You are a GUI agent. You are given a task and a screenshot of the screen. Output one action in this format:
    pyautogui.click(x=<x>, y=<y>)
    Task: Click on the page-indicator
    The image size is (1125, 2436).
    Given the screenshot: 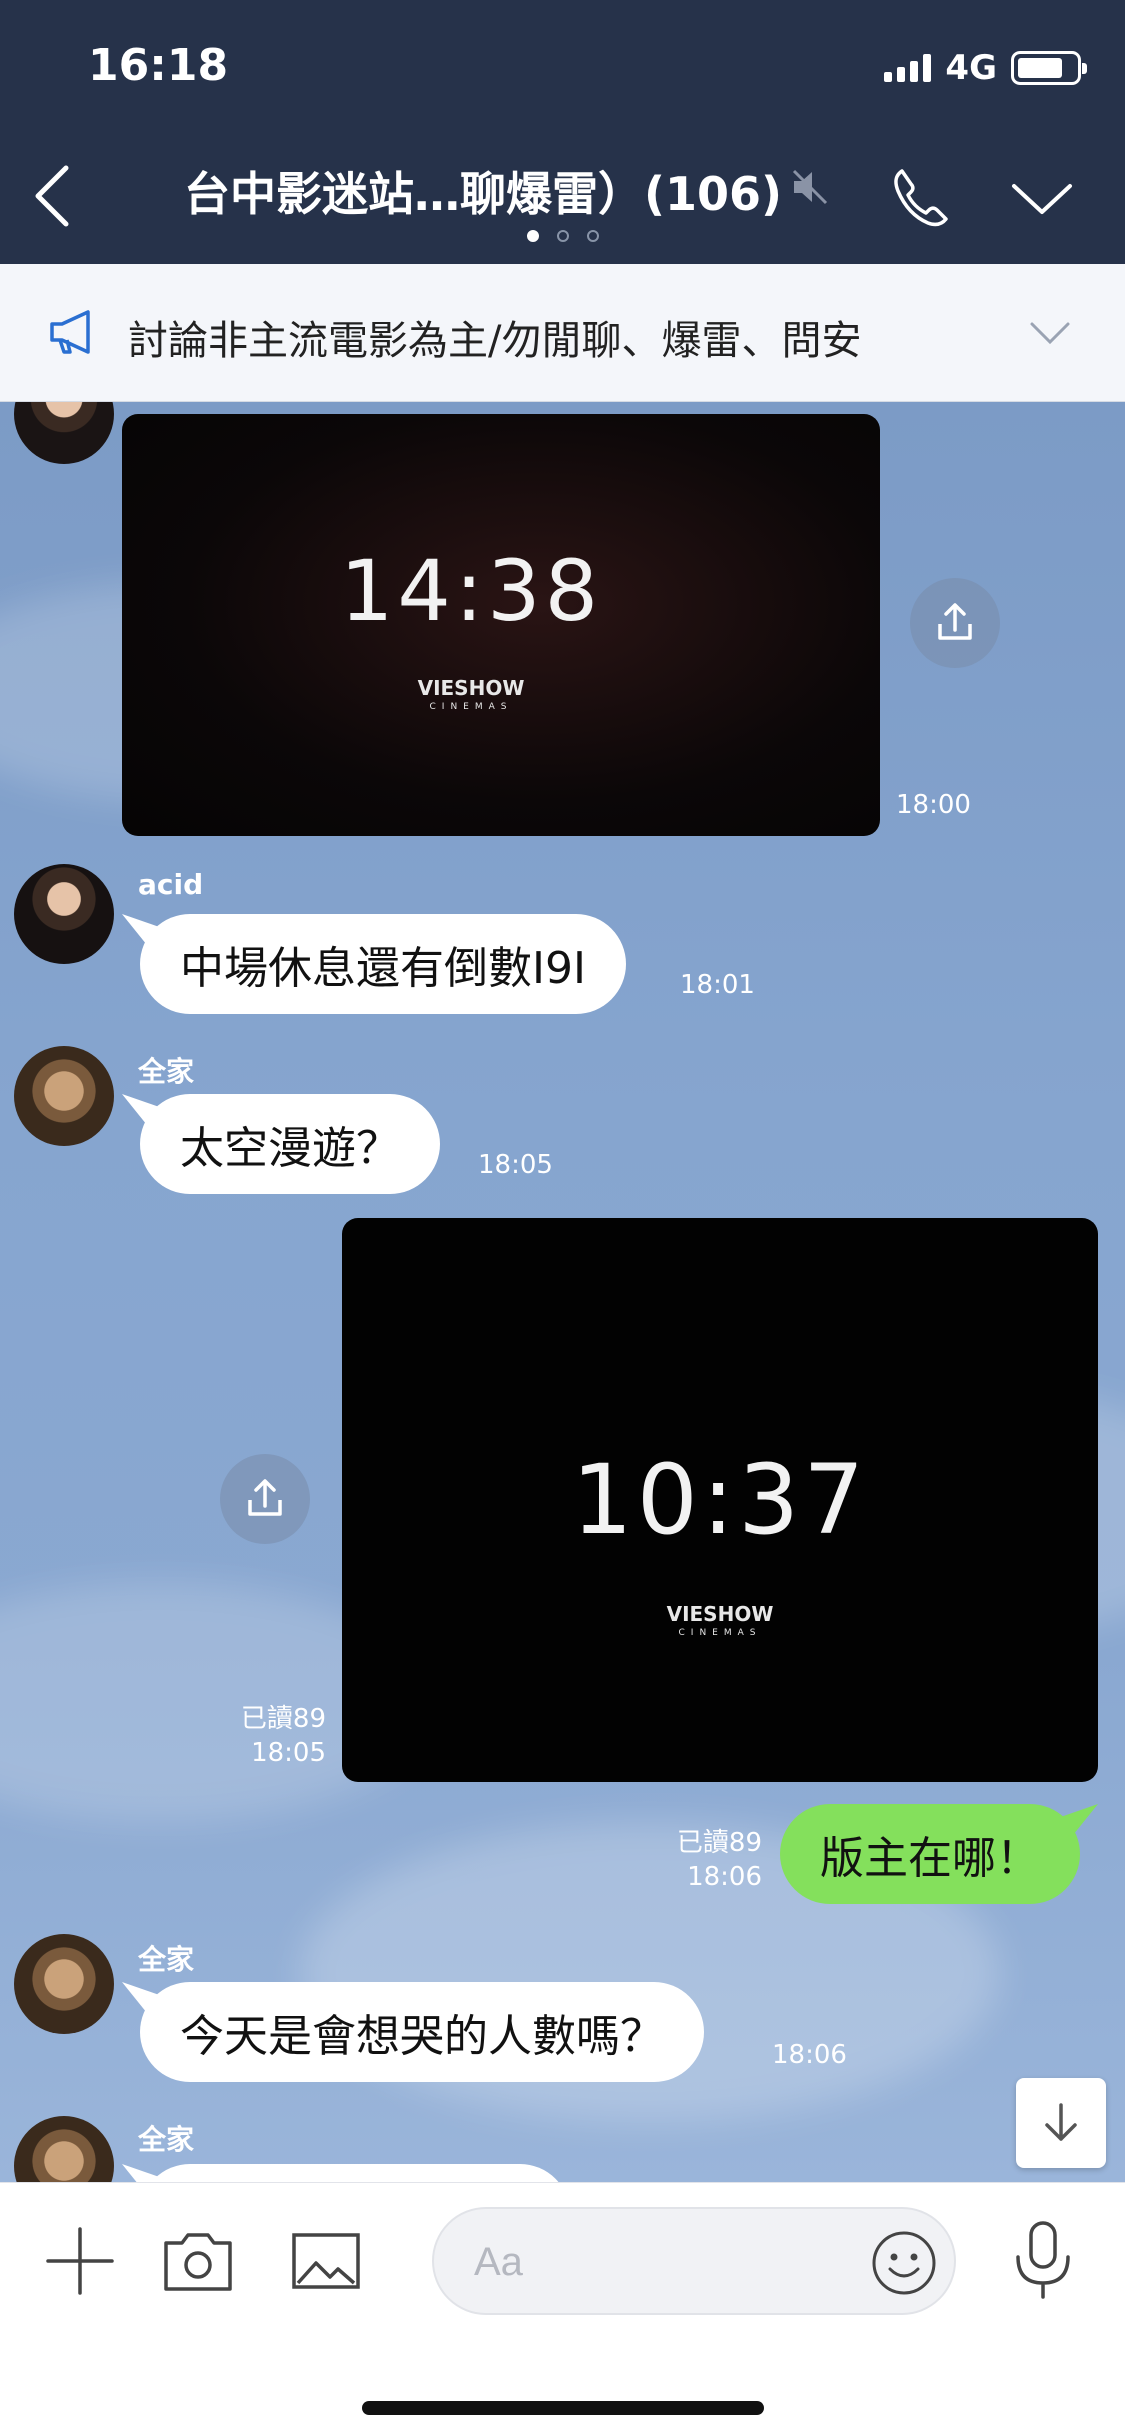 What is the action you would take?
    pyautogui.click(x=562, y=236)
    